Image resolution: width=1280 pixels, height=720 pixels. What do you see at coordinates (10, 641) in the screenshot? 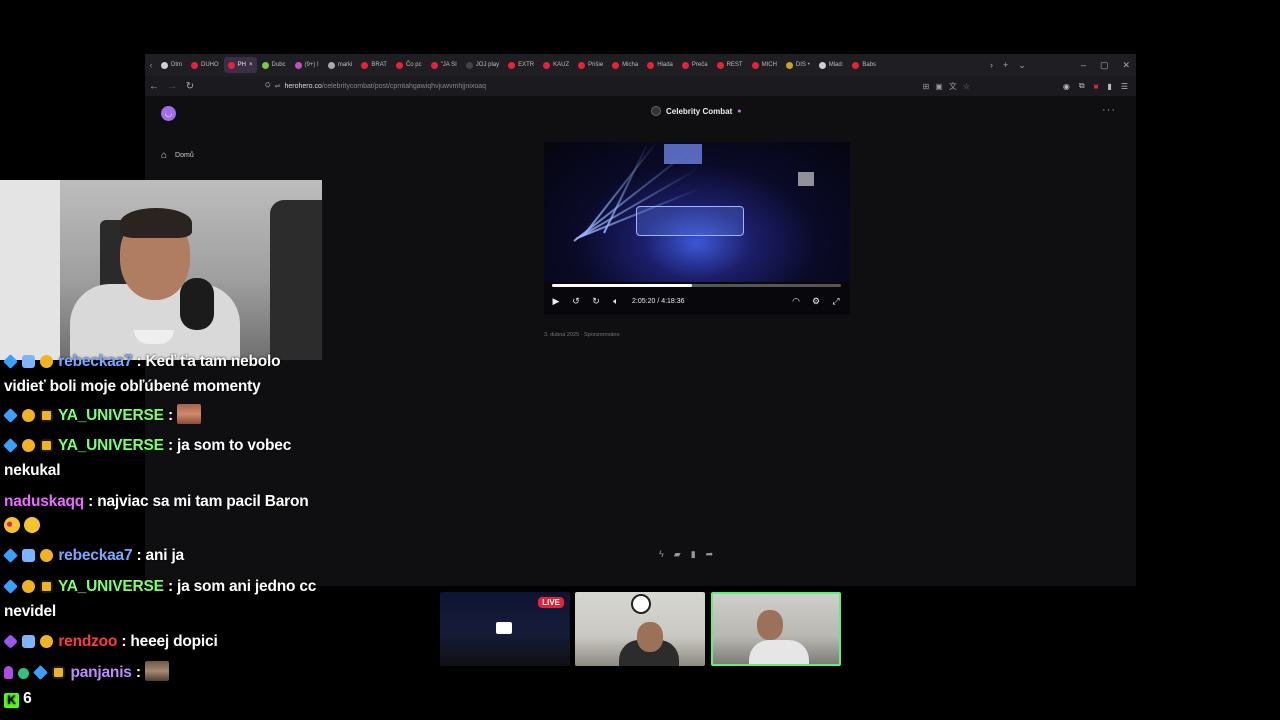
I see `badge-diamond-icon` at bounding box center [10, 641].